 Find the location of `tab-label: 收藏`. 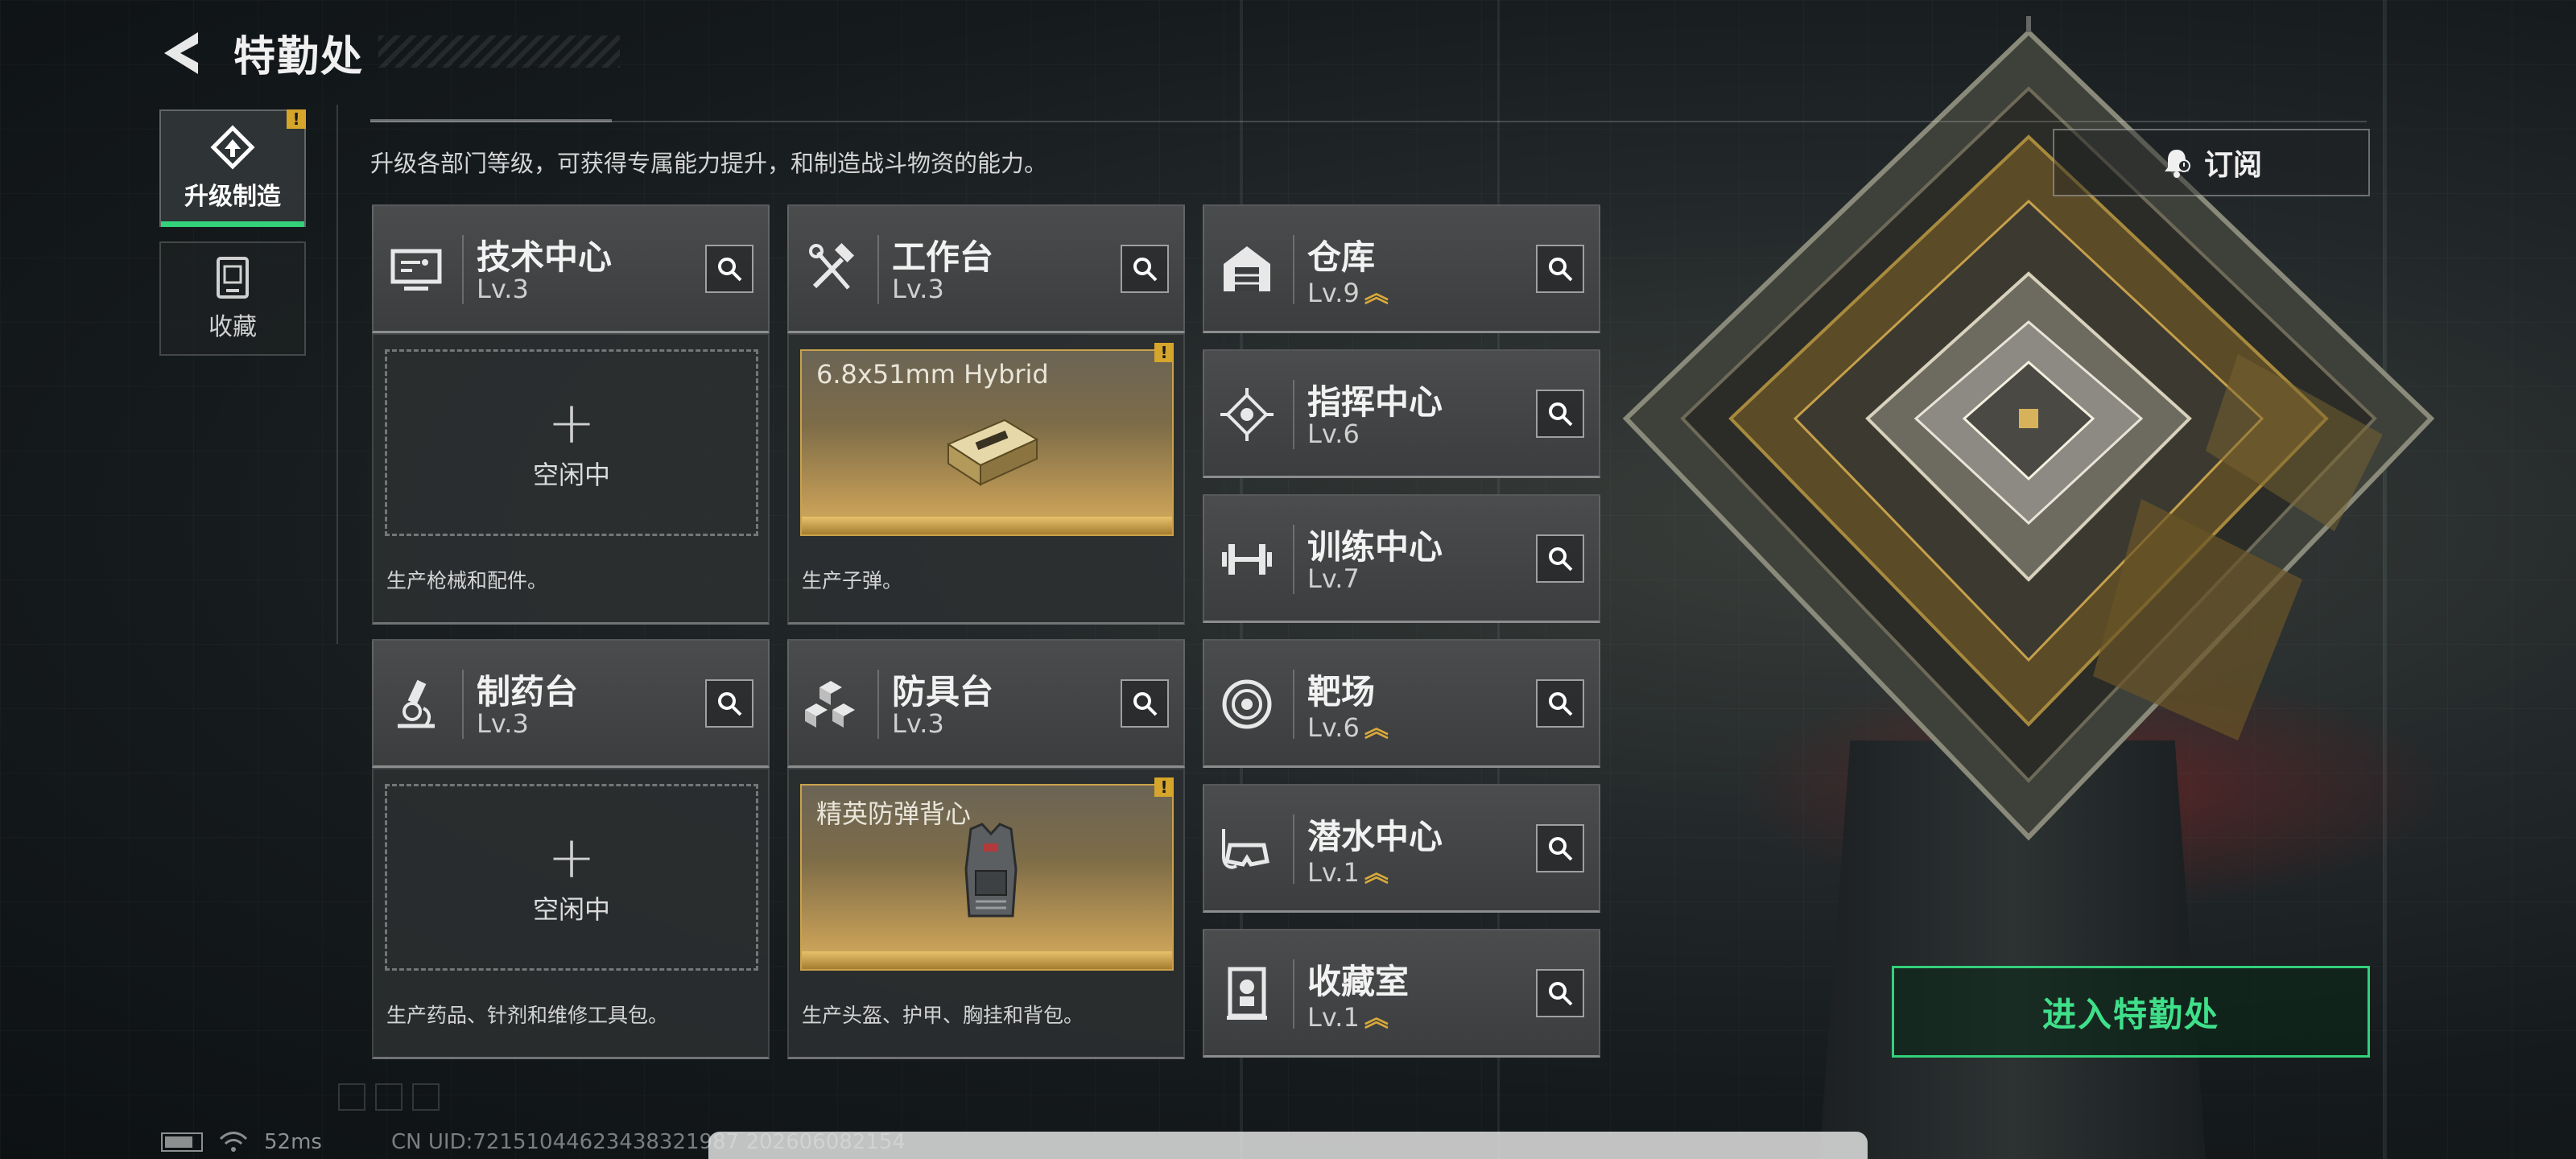

tab-label: 收藏 is located at coordinates (232, 327).